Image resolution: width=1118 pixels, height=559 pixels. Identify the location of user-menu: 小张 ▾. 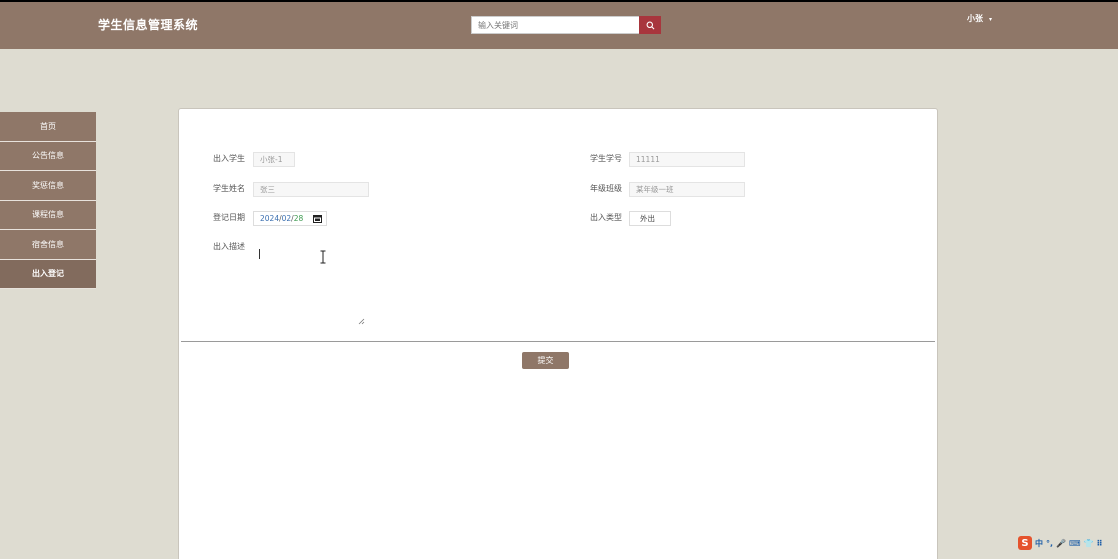
(979, 18).